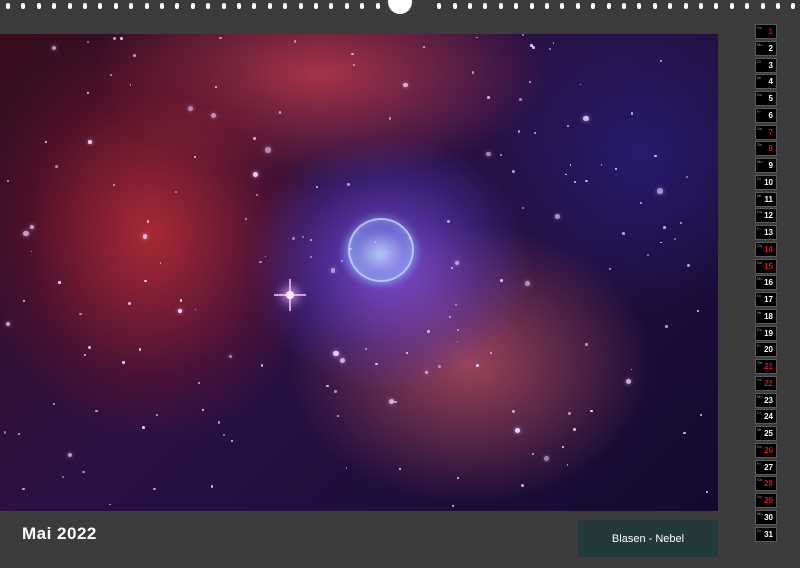 The height and width of the screenshot is (568, 800). Describe the element at coordinates (766, 65) in the screenshot. I see `calendar-day: Di 3` at that location.